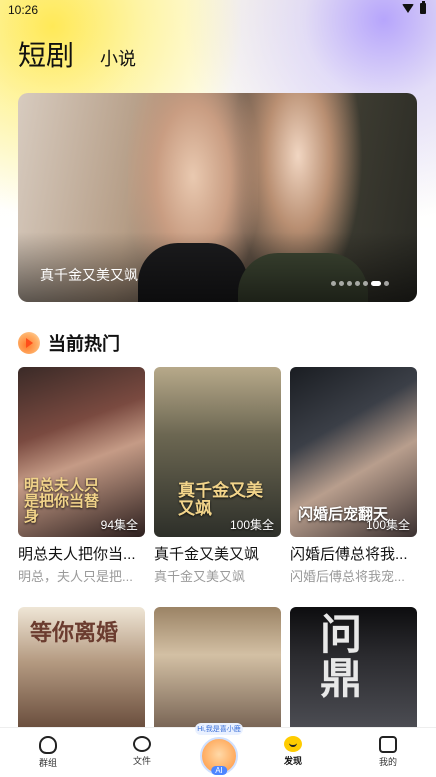  What do you see at coordinates (219, 756) in the screenshot?
I see `ai-avatar-icon: AI` at bounding box center [219, 756].